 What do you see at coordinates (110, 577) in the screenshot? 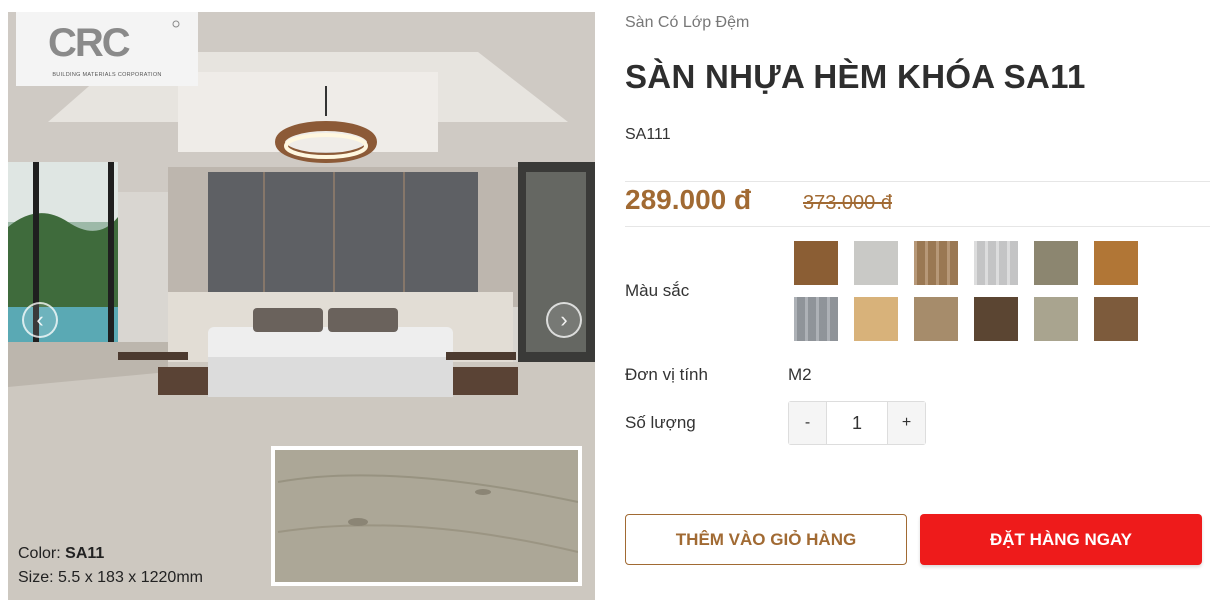
I see `caption-size: Size: 5.5 x 183 x 1220mm` at bounding box center [110, 577].